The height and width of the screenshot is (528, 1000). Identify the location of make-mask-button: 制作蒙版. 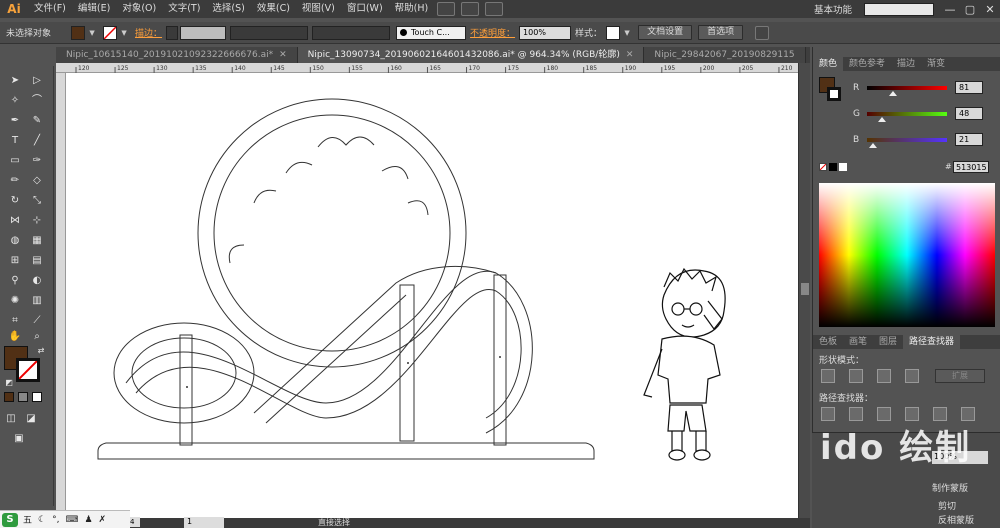
(950, 487).